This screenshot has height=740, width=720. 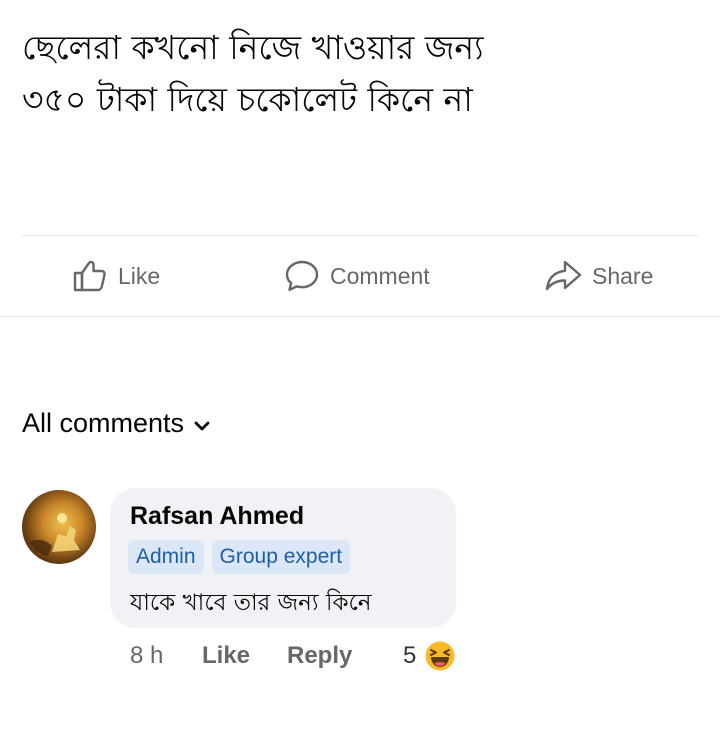 I want to click on like-label: Like, so click(x=139, y=275).